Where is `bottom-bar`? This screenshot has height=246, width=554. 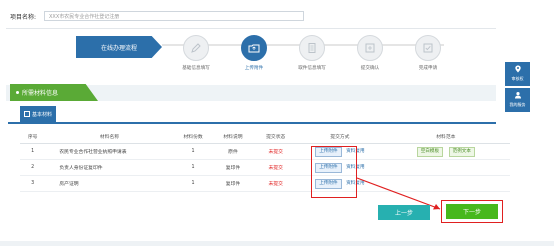
bottom-bar is located at coordinates (277, 243).